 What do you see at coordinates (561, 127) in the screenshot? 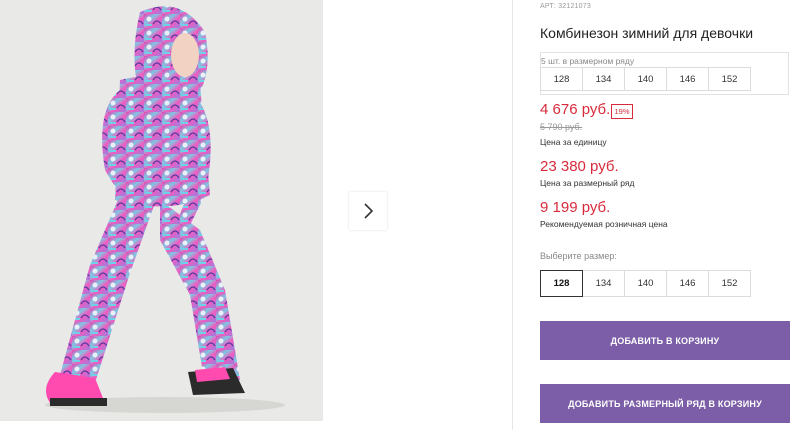
I see `old-price: 5 790 руб.` at bounding box center [561, 127].